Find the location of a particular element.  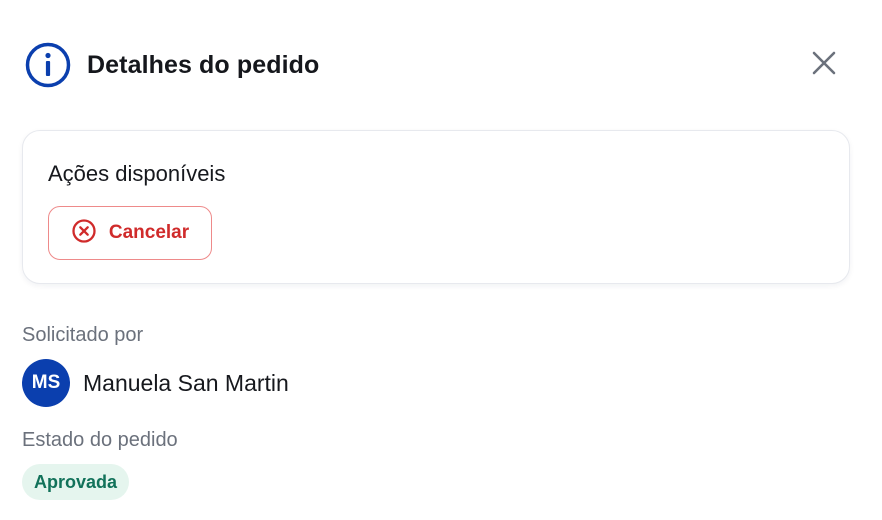

requester: MS Manuela San Martin is located at coordinates (155, 383).